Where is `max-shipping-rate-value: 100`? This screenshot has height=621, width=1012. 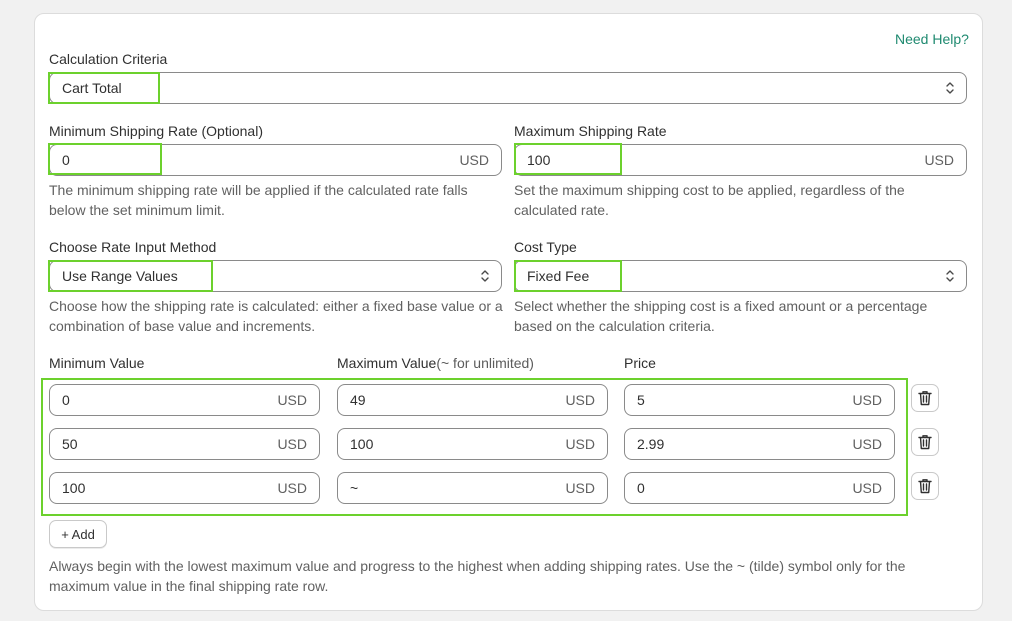
max-shipping-rate-value: 100 is located at coordinates (539, 160).